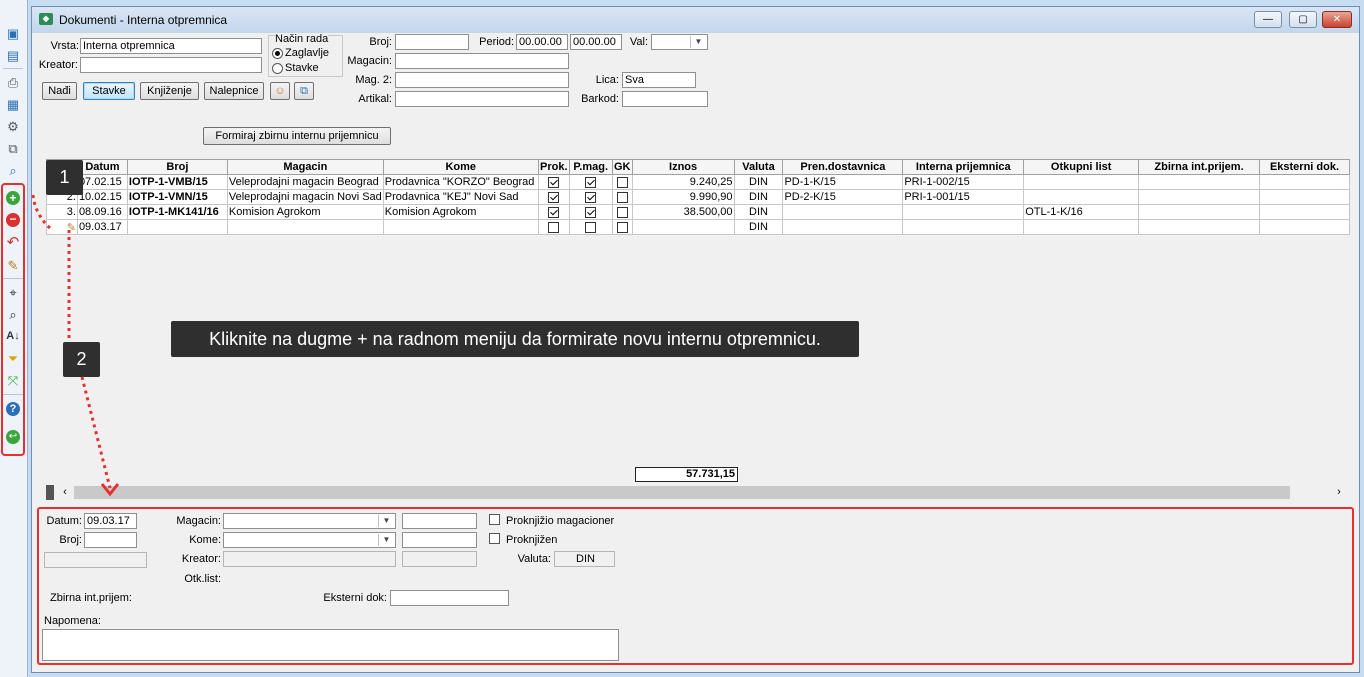 This screenshot has width=1364, height=677. I want to click on artikal-field, so click(482, 99).